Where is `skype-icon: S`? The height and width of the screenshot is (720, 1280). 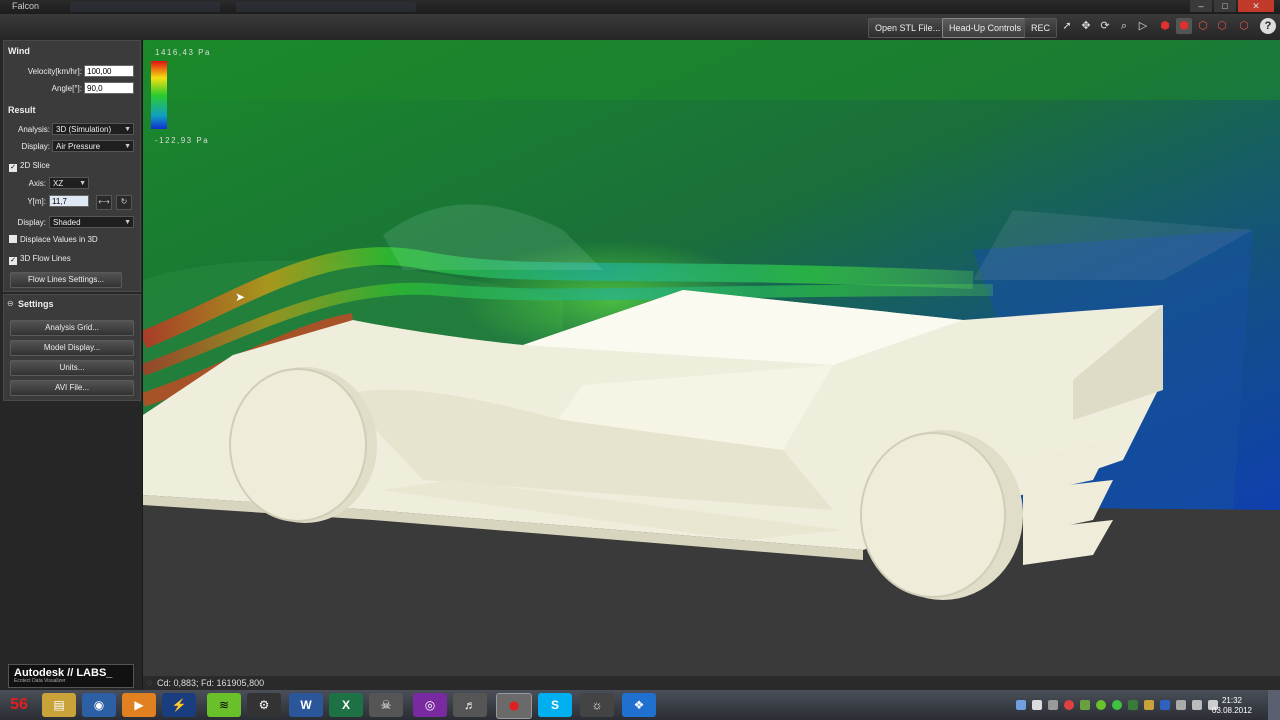
skype-icon: S is located at coordinates (555, 705).